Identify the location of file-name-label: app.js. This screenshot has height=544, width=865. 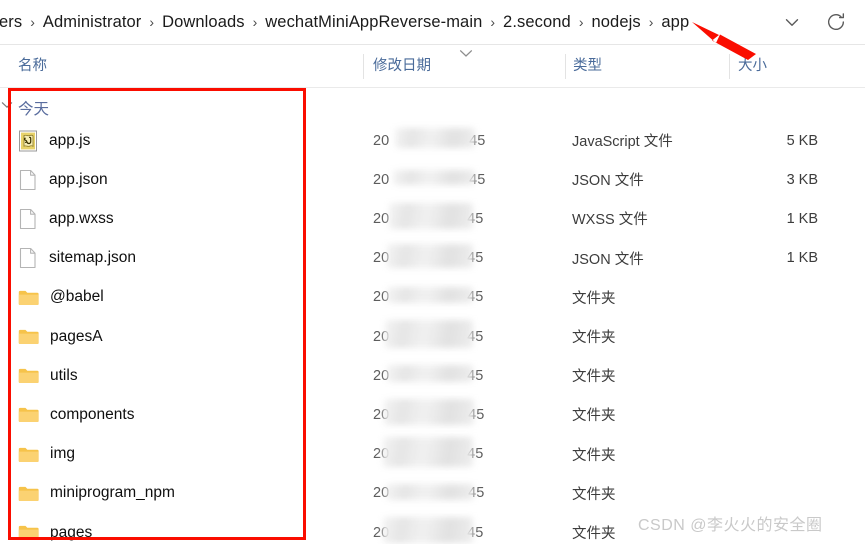
(70, 140).